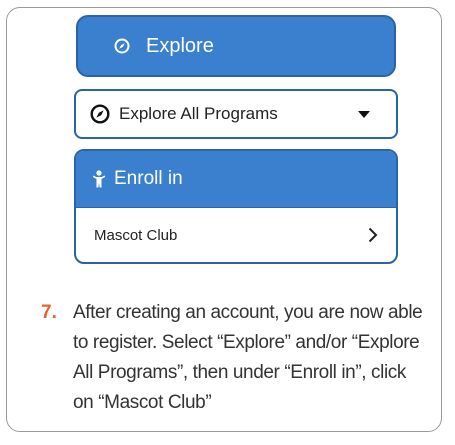  Describe the element at coordinates (136, 235) in the screenshot. I see `list-item-label: Mascot Club` at that location.